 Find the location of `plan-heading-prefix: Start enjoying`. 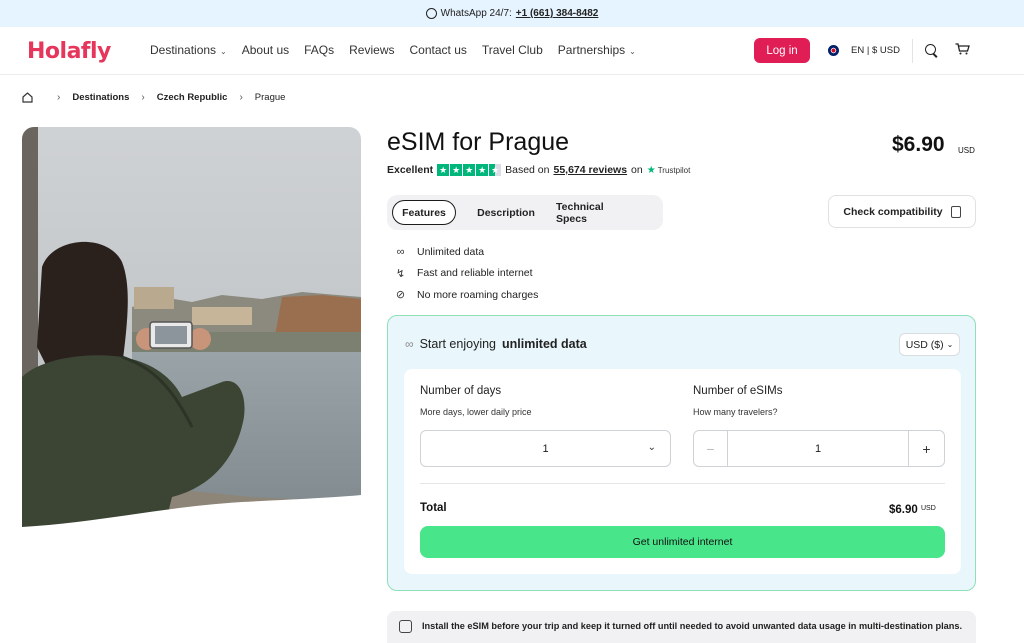

plan-heading-prefix: Start enjoying is located at coordinates (457, 344).